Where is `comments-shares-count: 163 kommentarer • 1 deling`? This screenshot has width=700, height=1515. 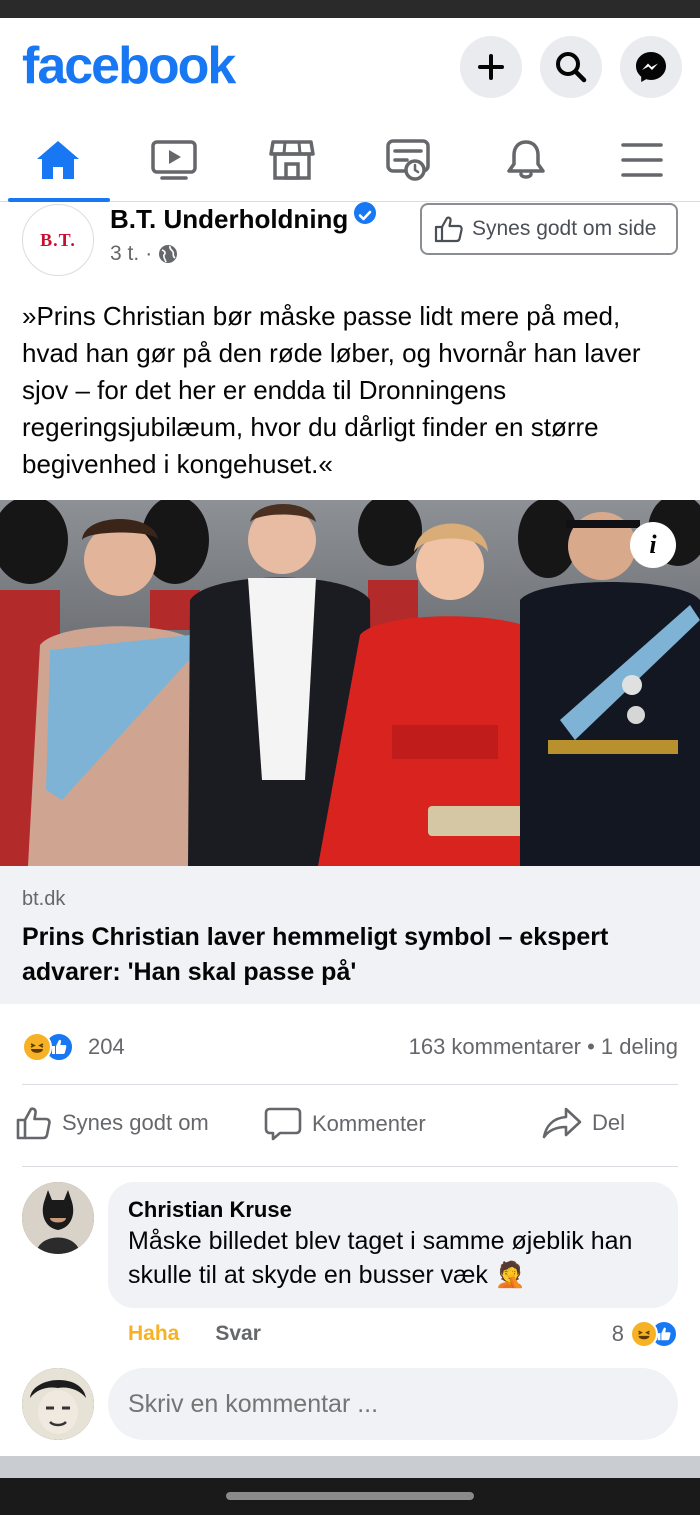 comments-shares-count: 163 kommentarer • 1 deling is located at coordinates (543, 1047).